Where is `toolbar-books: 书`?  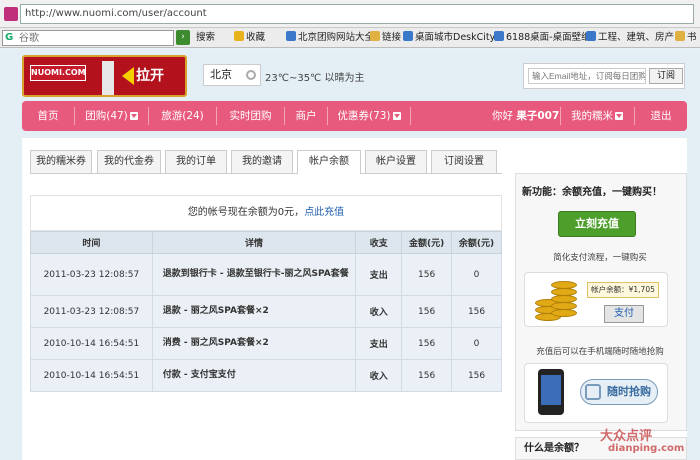 toolbar-books: 书 is located at coordinates (686, 38).